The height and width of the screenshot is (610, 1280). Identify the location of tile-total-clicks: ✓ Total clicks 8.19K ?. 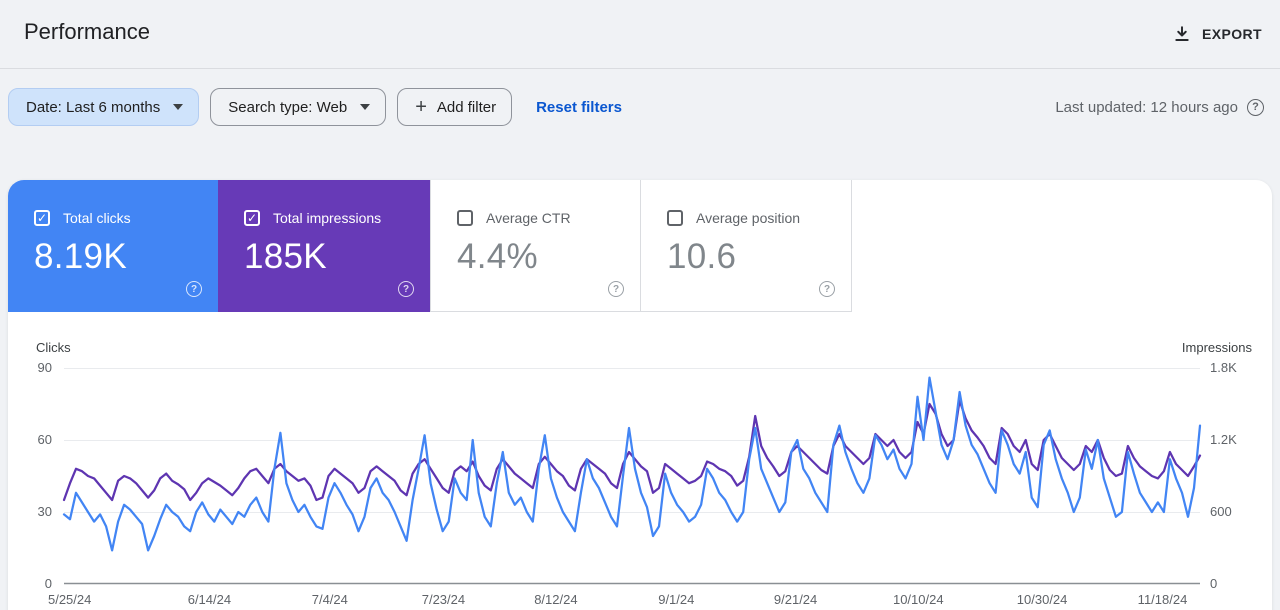
(113, 246).